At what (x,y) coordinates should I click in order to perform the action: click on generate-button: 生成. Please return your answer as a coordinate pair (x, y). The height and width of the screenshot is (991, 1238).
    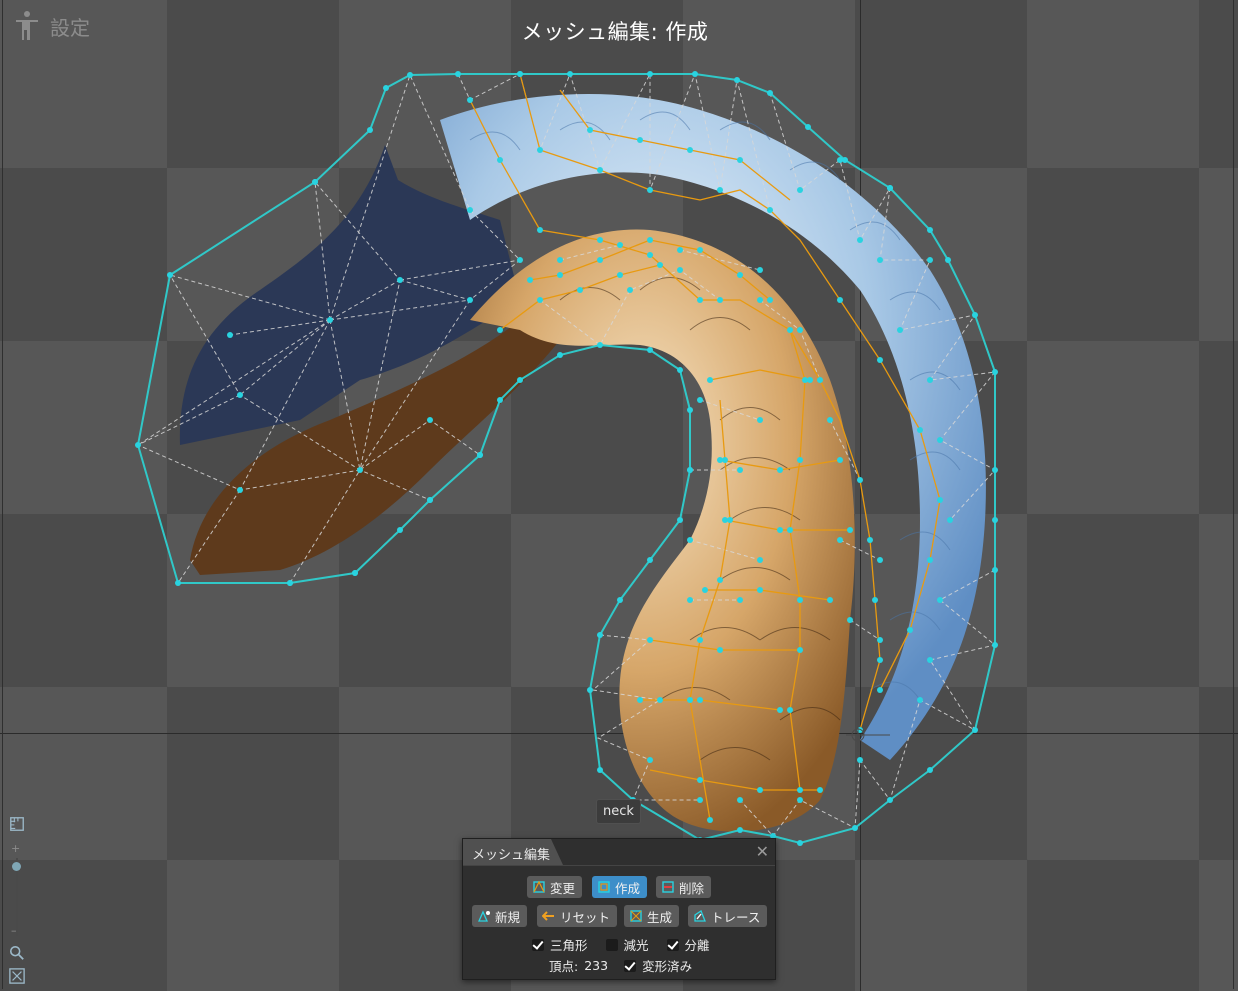
    Looking at the image, I should click on (652, 916).